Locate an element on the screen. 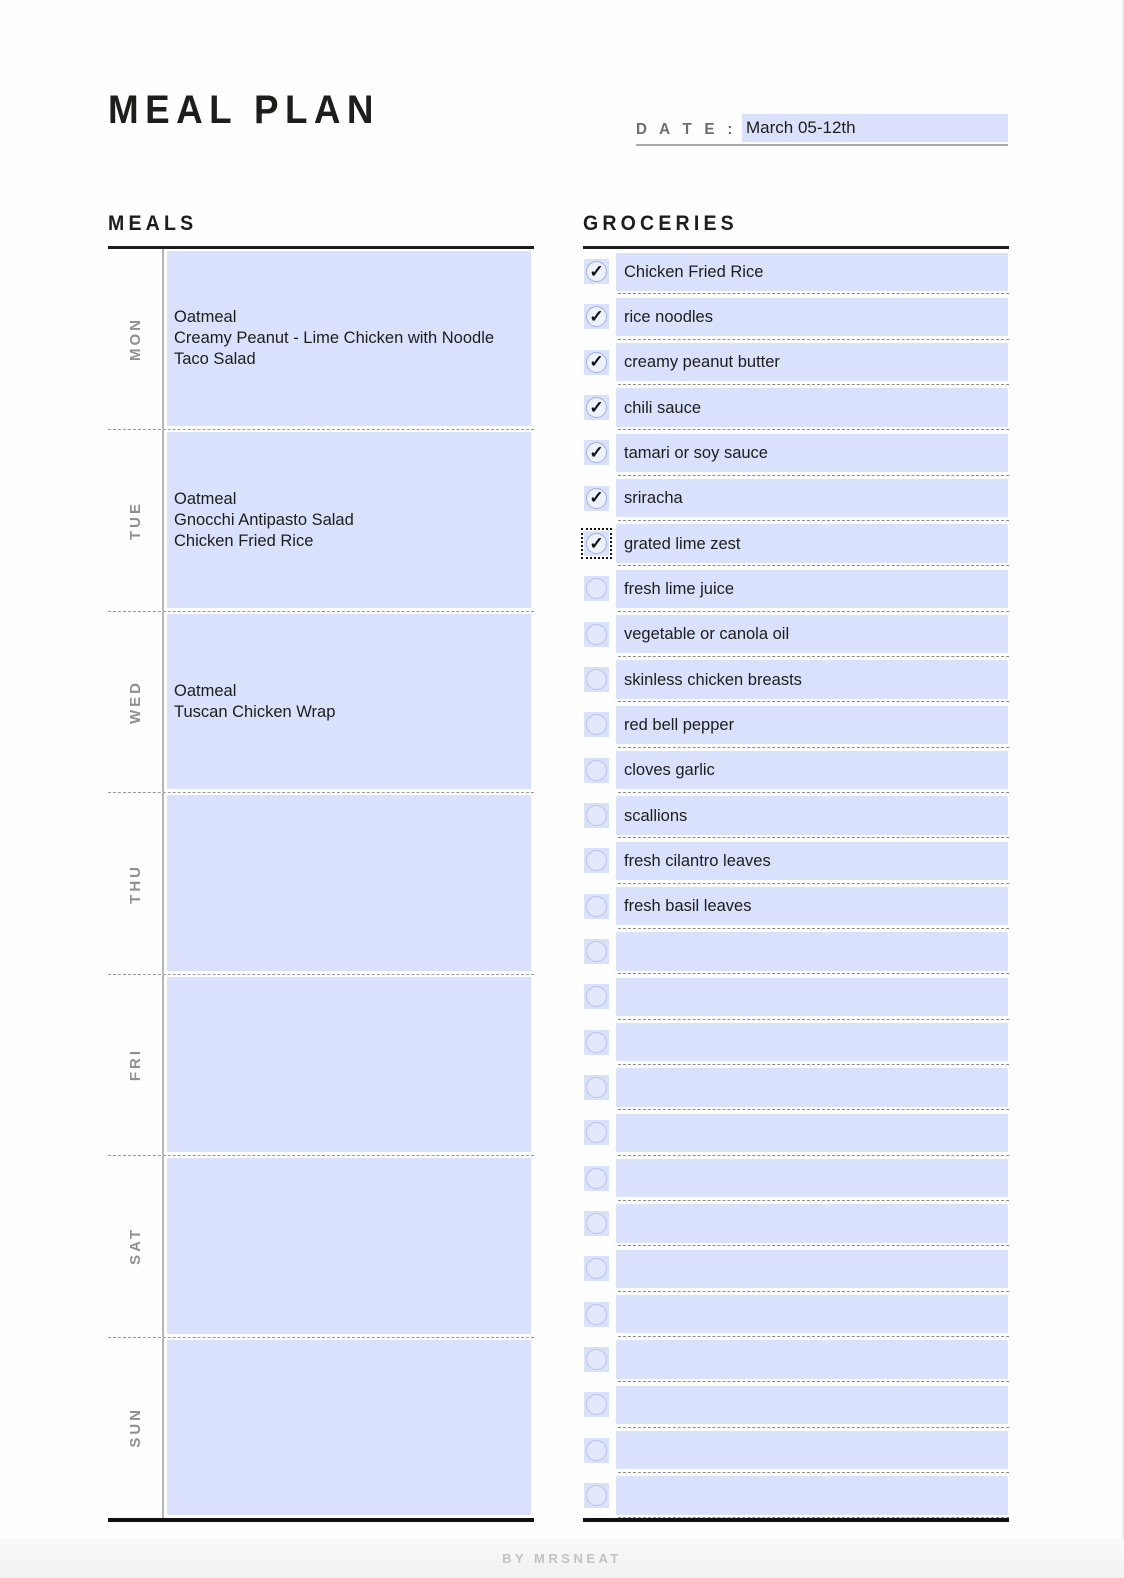 The height and width of the screenshot is (1578, 1124). day-label-cell: SUN is located at coordinates (136, 1427).